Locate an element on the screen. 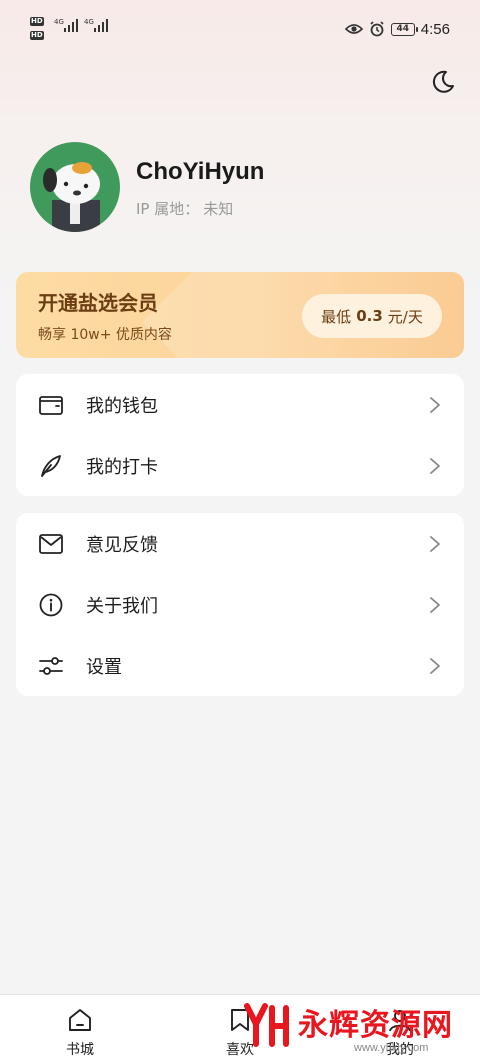 The height and width of the screenshot is (1061, 480). mail-icon is located at coordinates (51, 543).